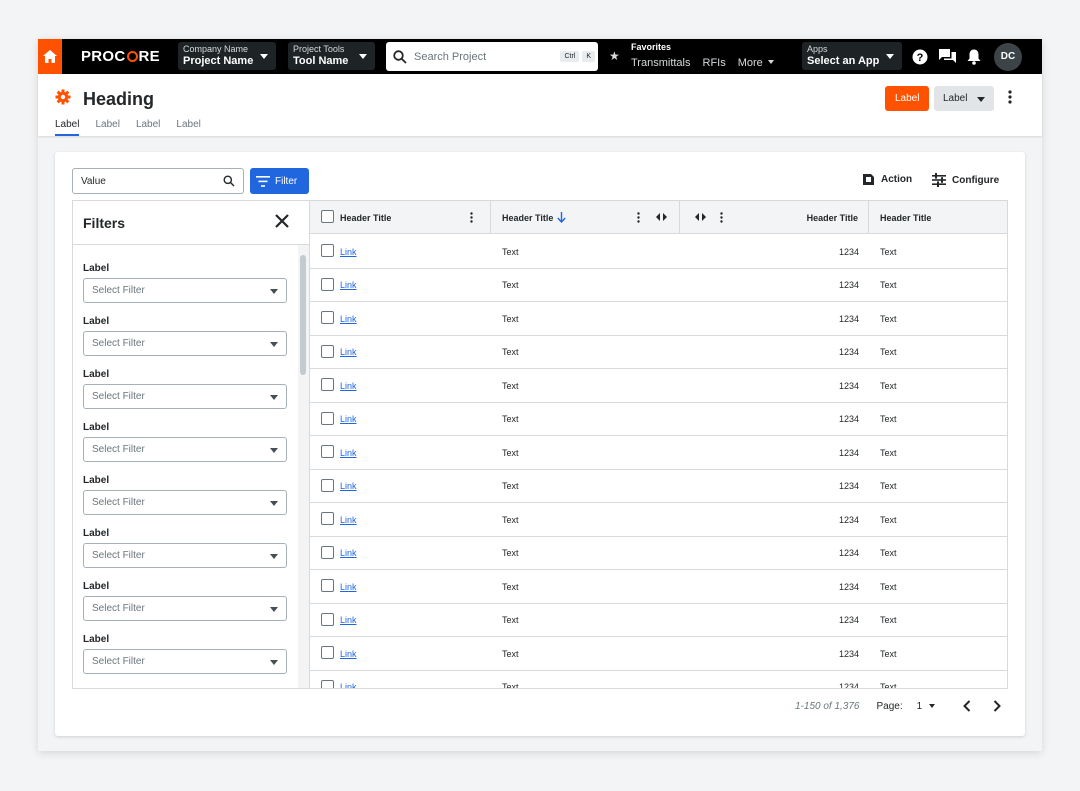  What do you see at coordinates (1008, 56) in the screenshot?
I see `user-avatar: DC` at bounding box center [1008, 56].